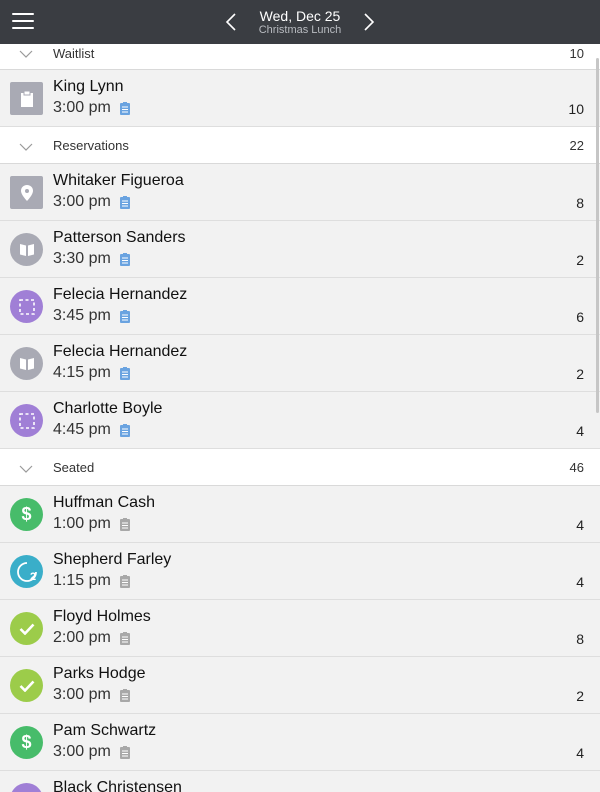  What do you see at coordinates (119, 237) in the screenshot?
I see `guest-name: Patterson Sanders` at bounding box center [119, 237].